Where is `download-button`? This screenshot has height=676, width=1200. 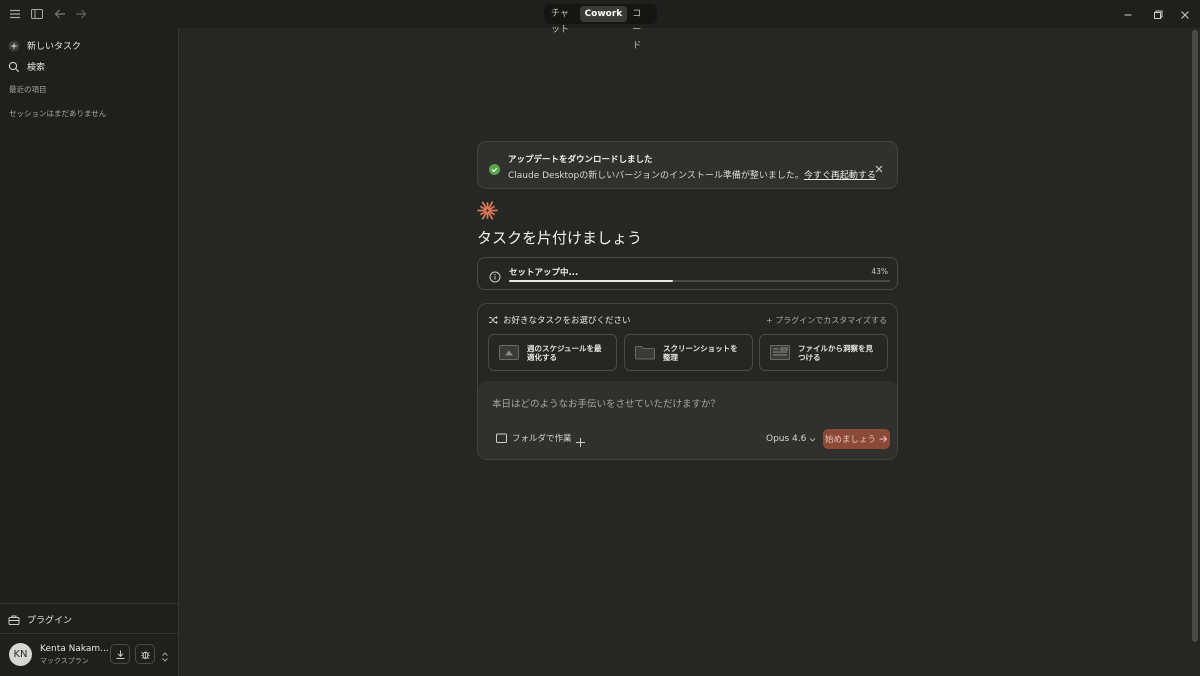
download-button is located at coordinates (120, 654).